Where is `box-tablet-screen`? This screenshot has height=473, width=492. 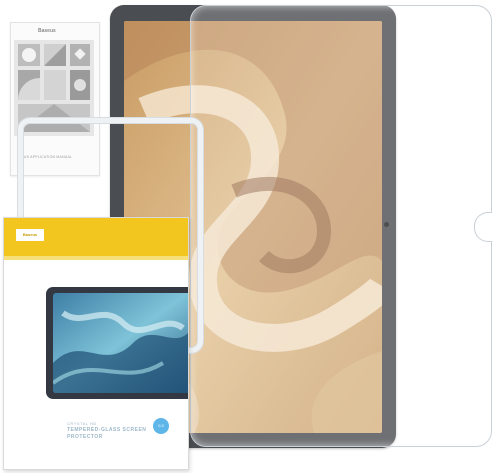
box-tablet-screen is located at coordinates (120, 343).